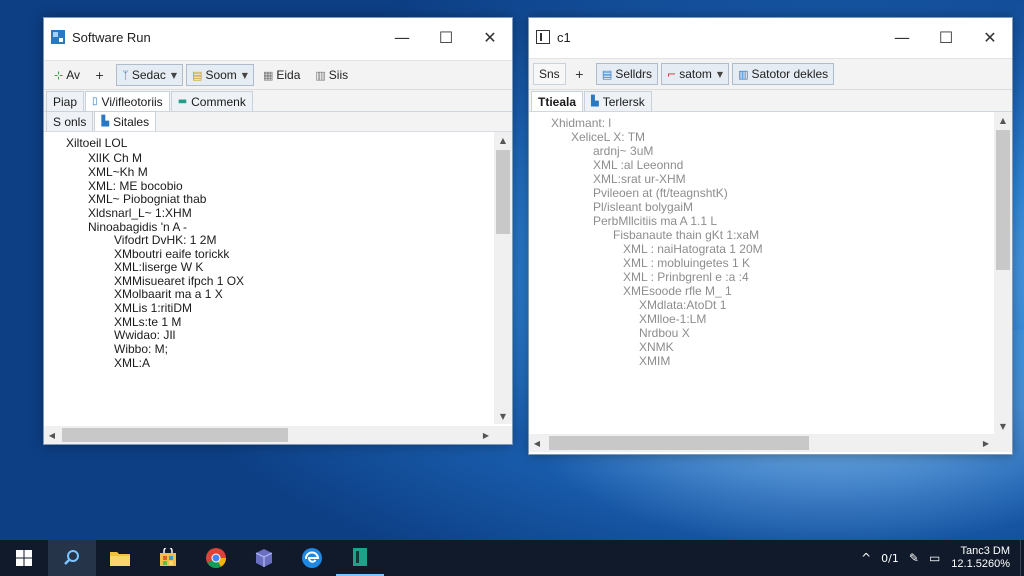  What do you see at coordinates (65, 101) in the screenshot?
I see `tab-piap: Piap` at bounding box center [65, 101].